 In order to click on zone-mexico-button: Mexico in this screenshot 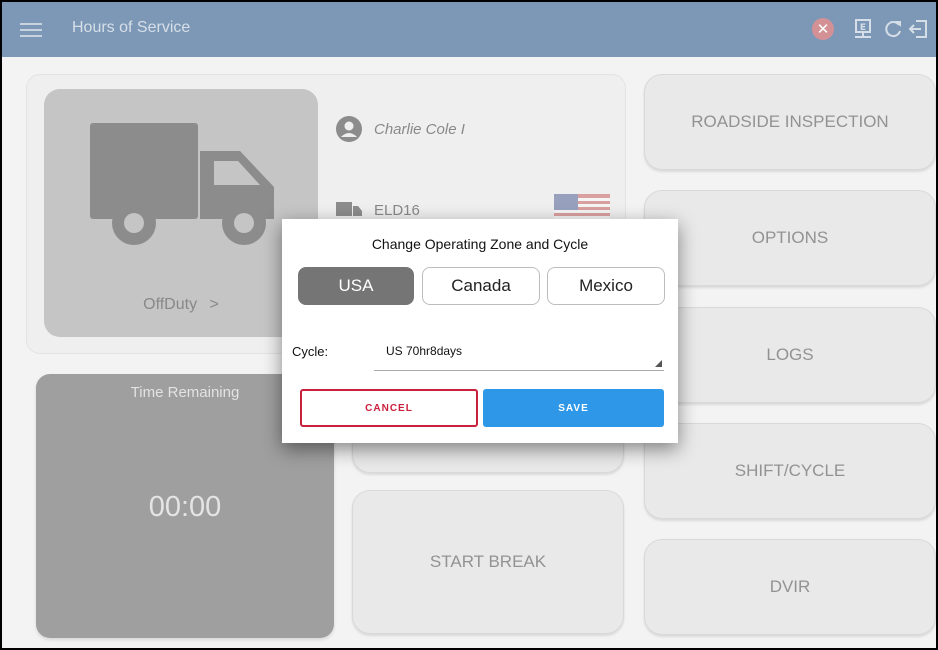, I will do `click(606, 286)`.